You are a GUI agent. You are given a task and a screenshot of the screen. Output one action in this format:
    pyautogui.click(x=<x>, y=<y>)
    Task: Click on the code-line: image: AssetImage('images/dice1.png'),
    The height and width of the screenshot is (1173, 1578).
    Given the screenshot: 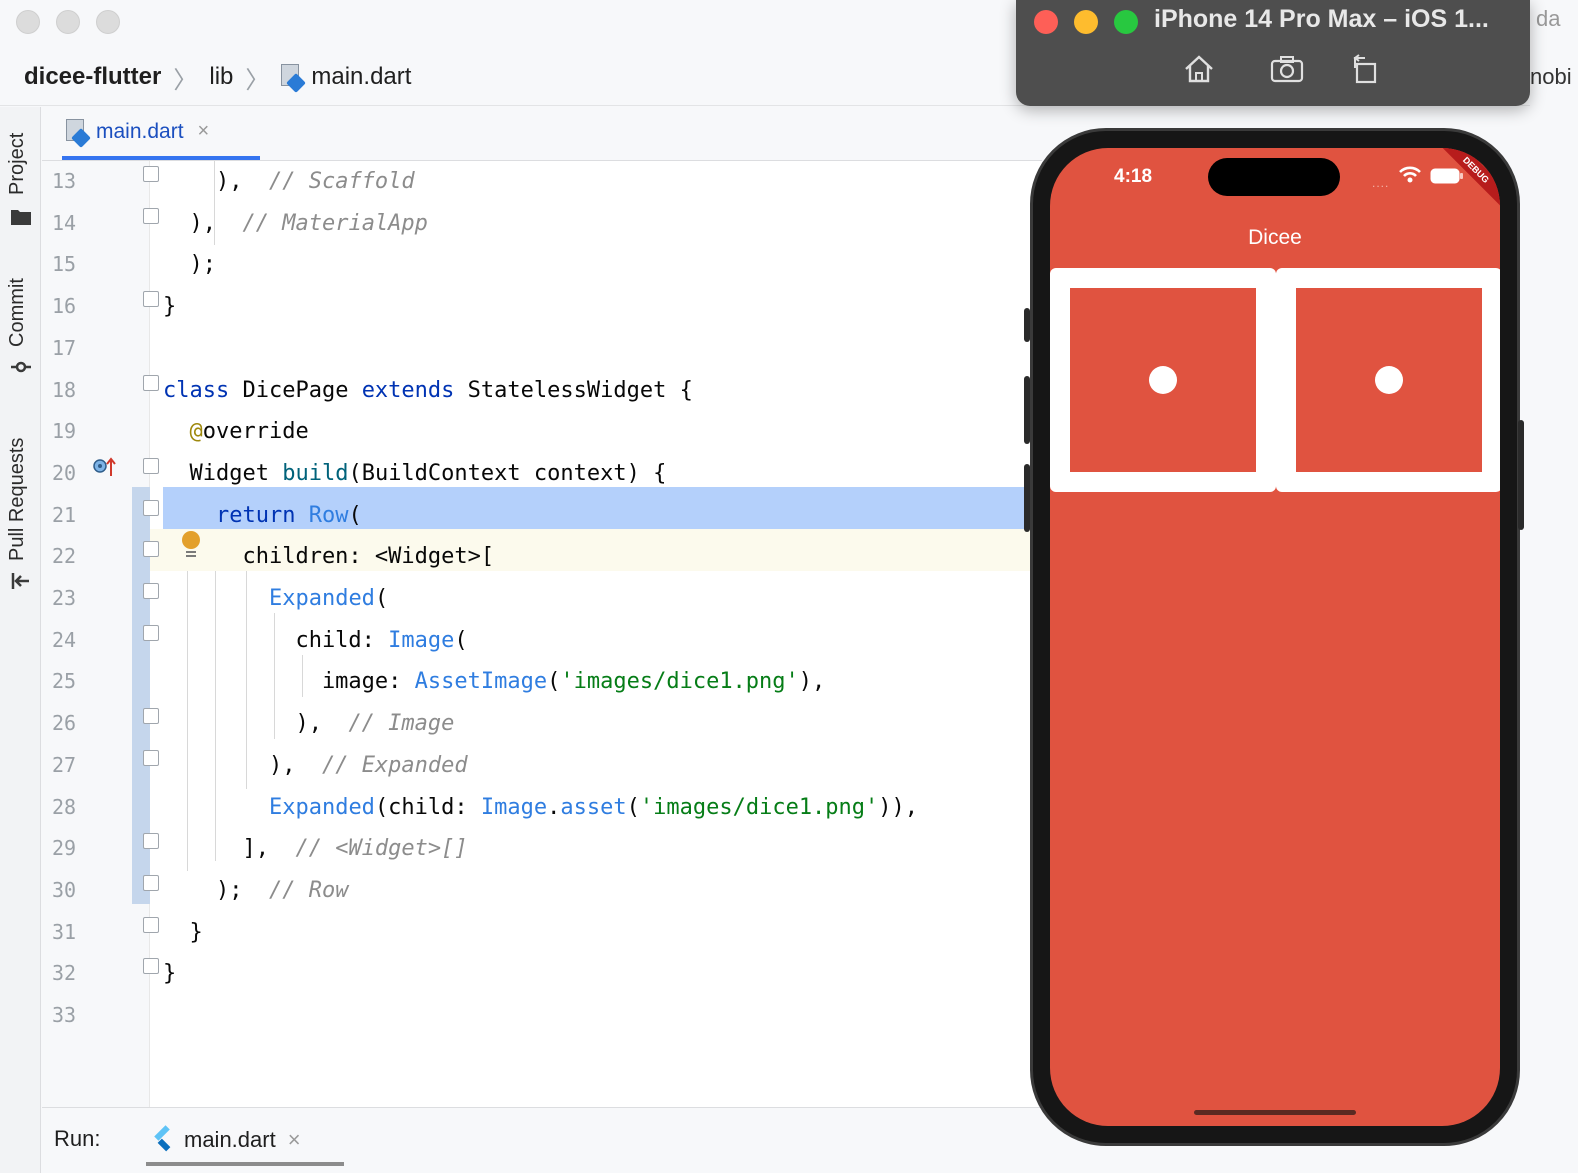 What is the action you would take?
    pyautogui.click(x=603, y=682)
    